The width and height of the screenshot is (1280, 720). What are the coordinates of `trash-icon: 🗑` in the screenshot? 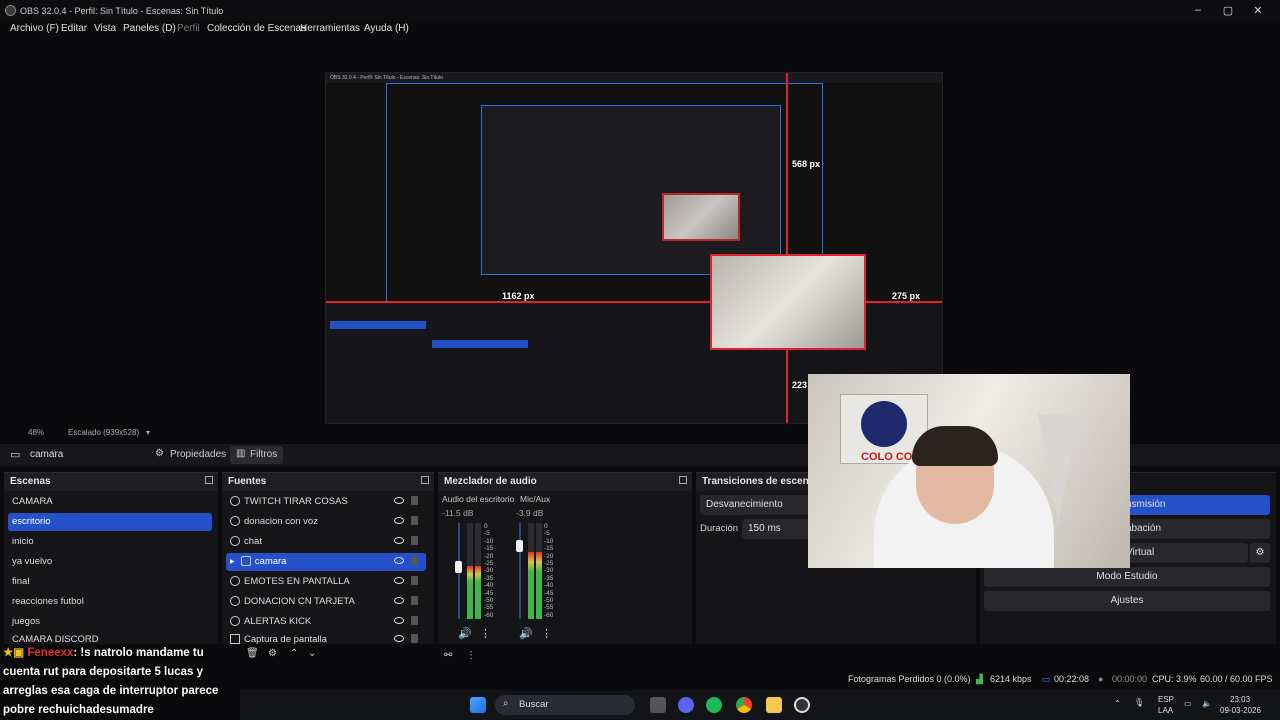 It's located at (252, 653).